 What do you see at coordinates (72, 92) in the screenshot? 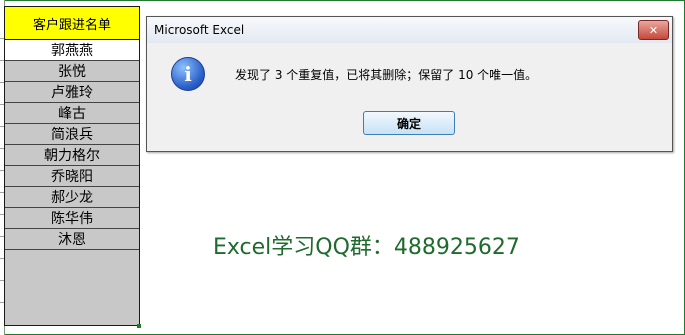
I see `list-item: 卢雅玲` at bounding box center [72, 92].